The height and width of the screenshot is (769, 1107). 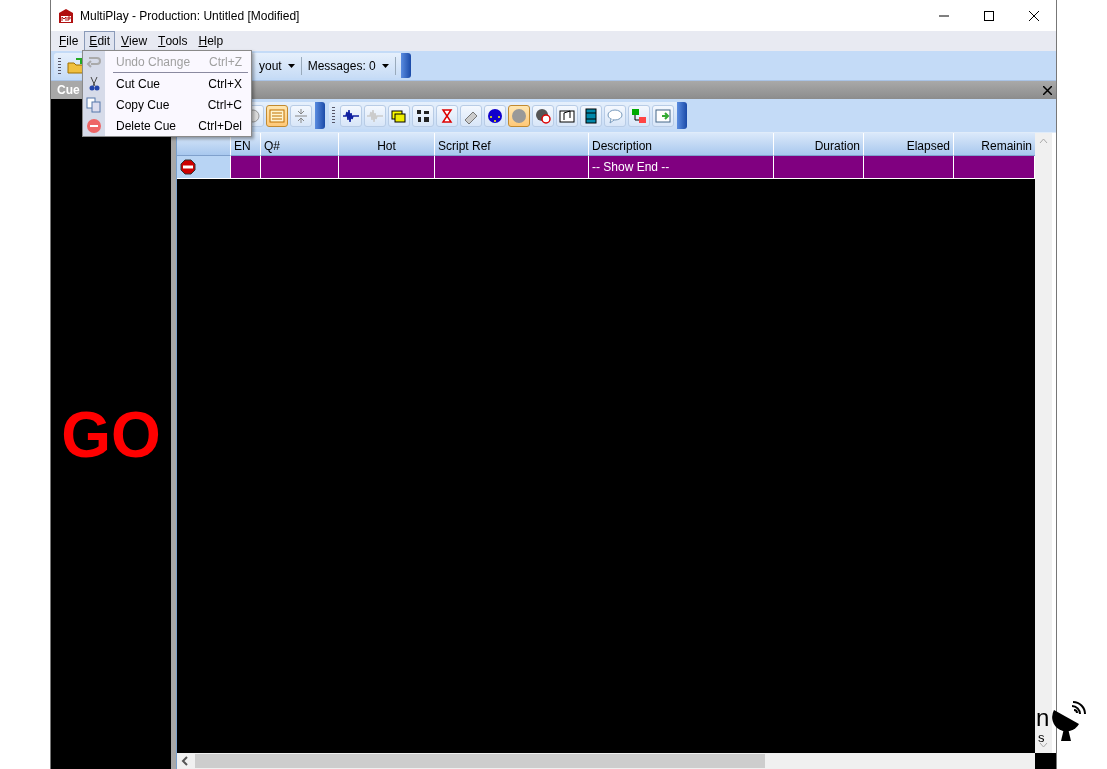 I want to click on menu-entry-label: Delete Cue, so click(x=147, y=125).